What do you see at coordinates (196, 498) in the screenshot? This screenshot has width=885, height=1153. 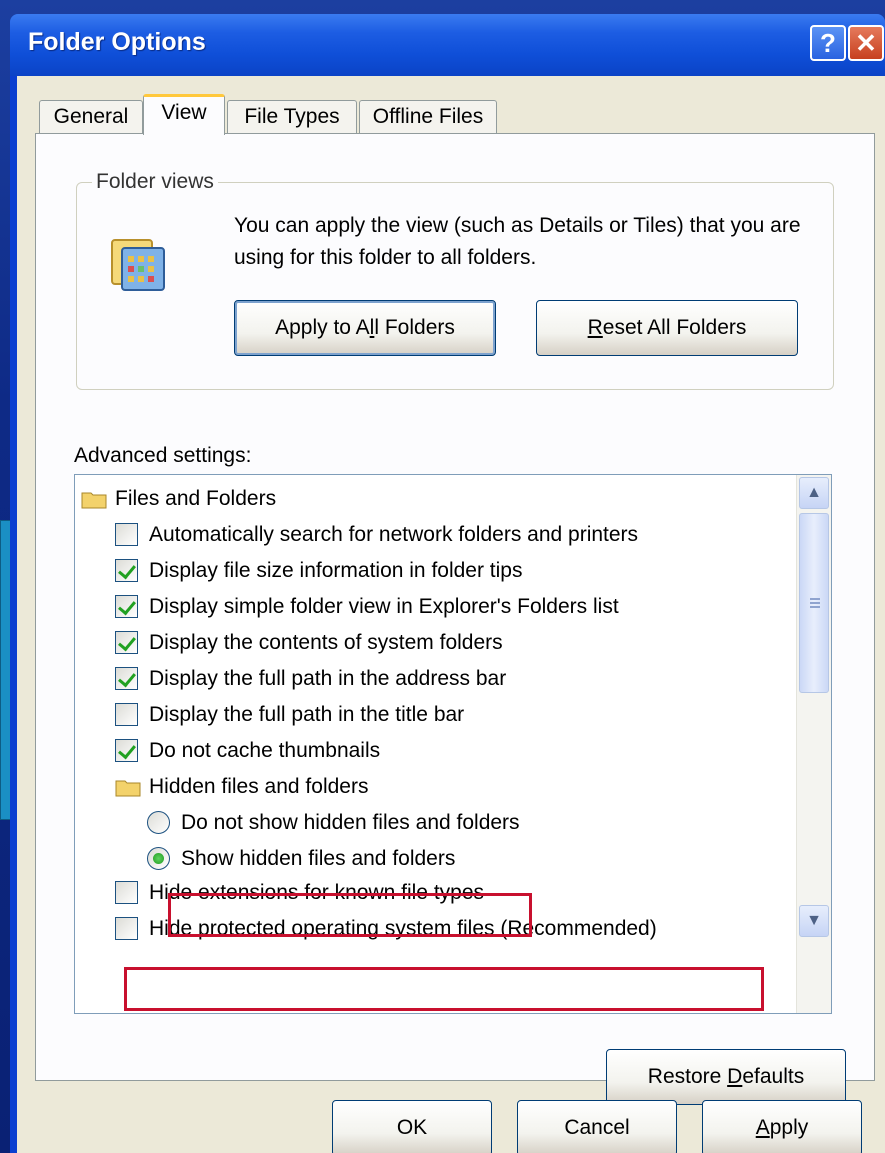 I see `tree-node-label: Files and Folders` at bounding box center [196, 498].